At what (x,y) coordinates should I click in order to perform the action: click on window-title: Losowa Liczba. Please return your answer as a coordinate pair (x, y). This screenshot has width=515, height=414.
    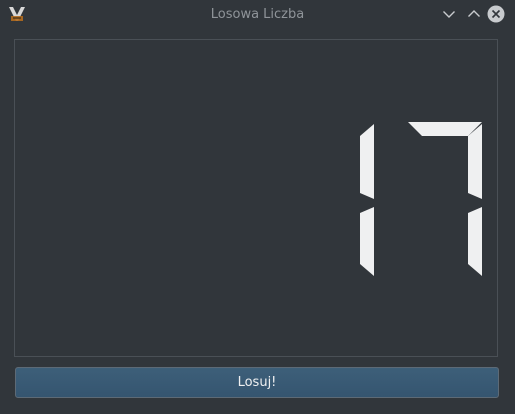
    Looking at the image, I should click on (257, 14).